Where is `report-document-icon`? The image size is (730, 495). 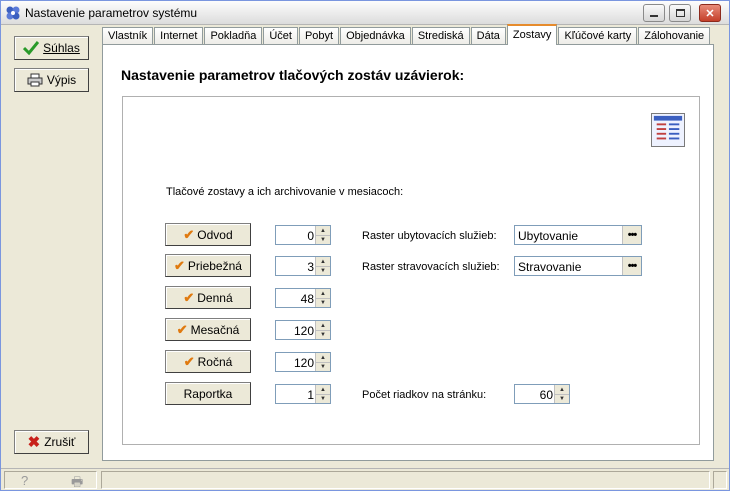
report-document-icon is located at coordinates (668, 130).